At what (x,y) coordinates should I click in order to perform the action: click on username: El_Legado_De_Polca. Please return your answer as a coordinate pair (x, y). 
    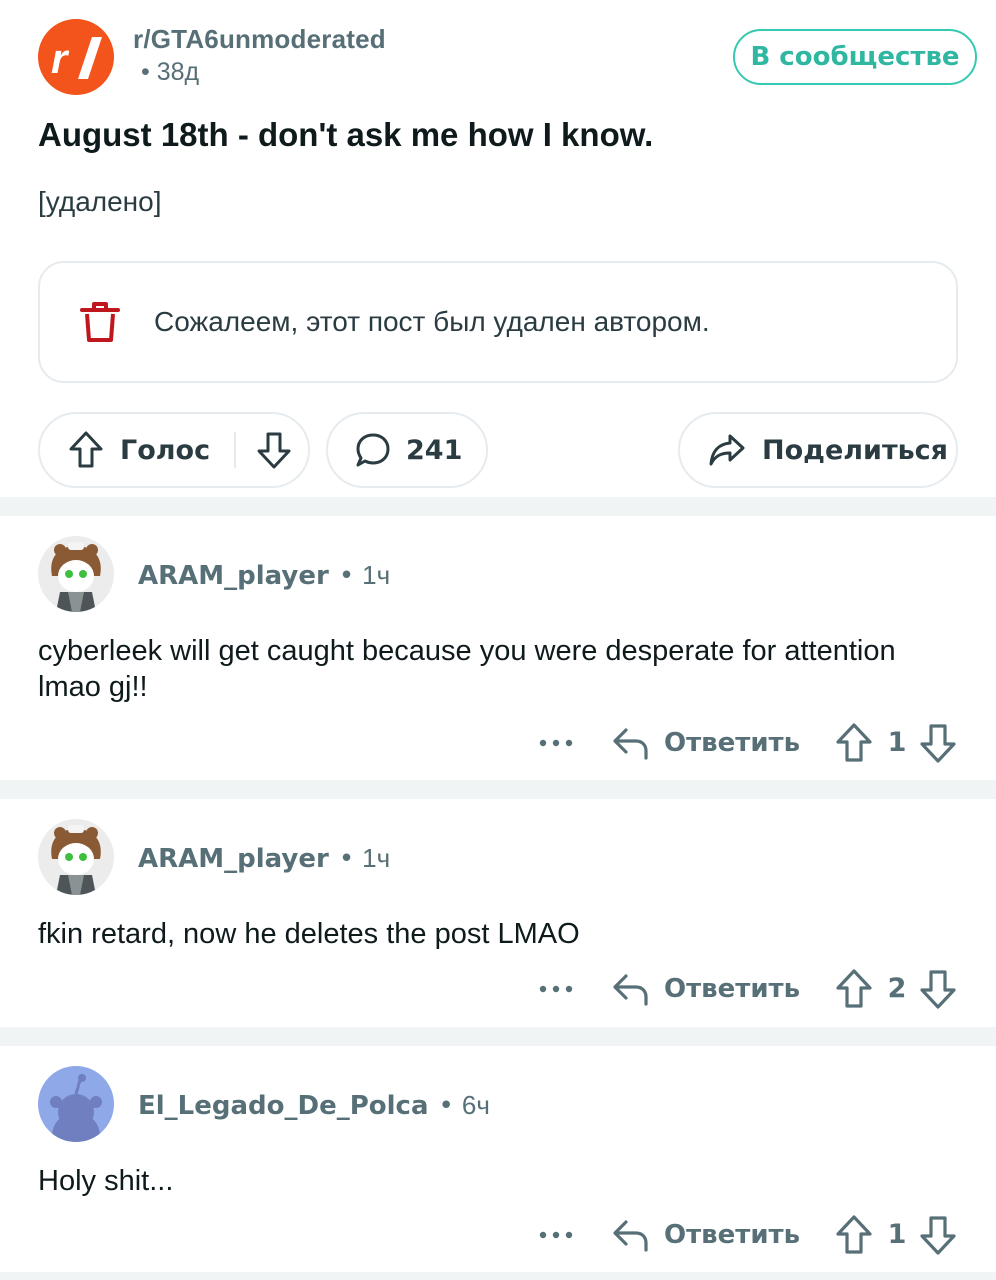
    Looking at the image, I should click on (283, 1106).